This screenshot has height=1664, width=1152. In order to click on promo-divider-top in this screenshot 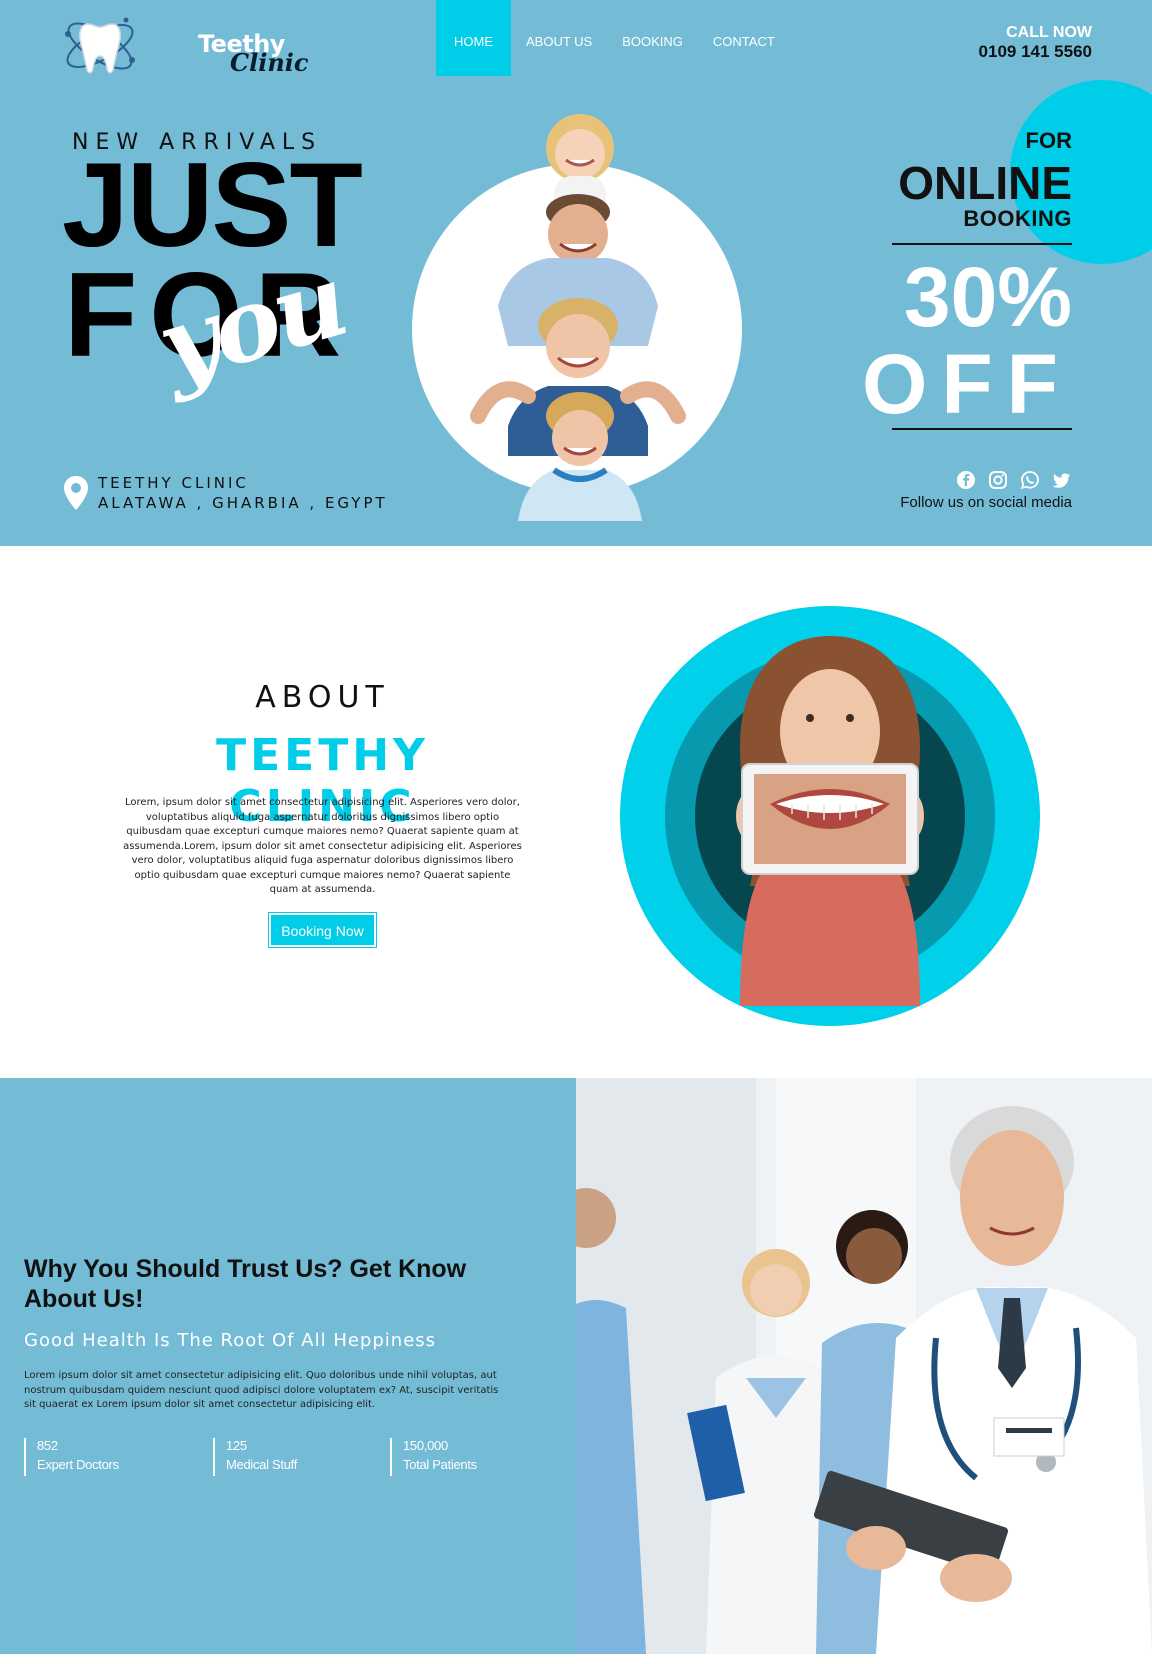, I will do `click(982, 244)`.